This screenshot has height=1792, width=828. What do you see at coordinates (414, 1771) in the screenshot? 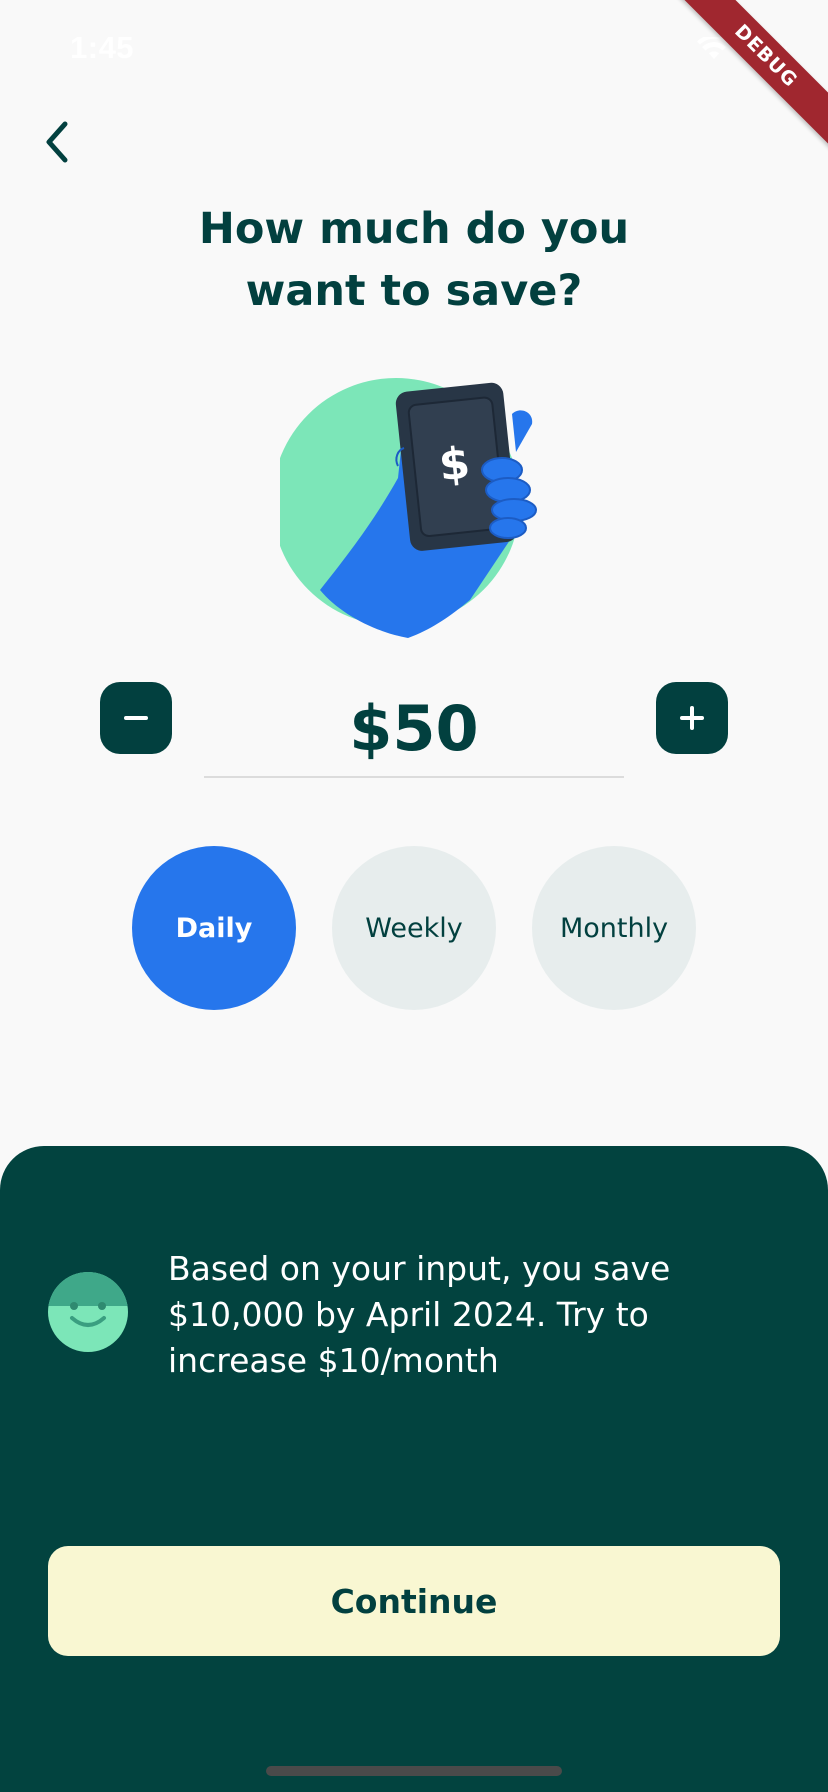
I see `home-indicator` at bounding box center [414, 1771].